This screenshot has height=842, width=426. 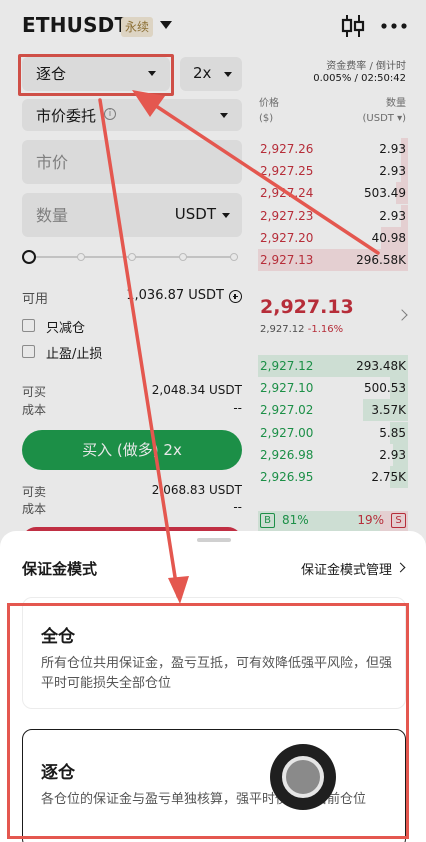 I want to click on assistive-touch-button, so click(x=303, y=777).